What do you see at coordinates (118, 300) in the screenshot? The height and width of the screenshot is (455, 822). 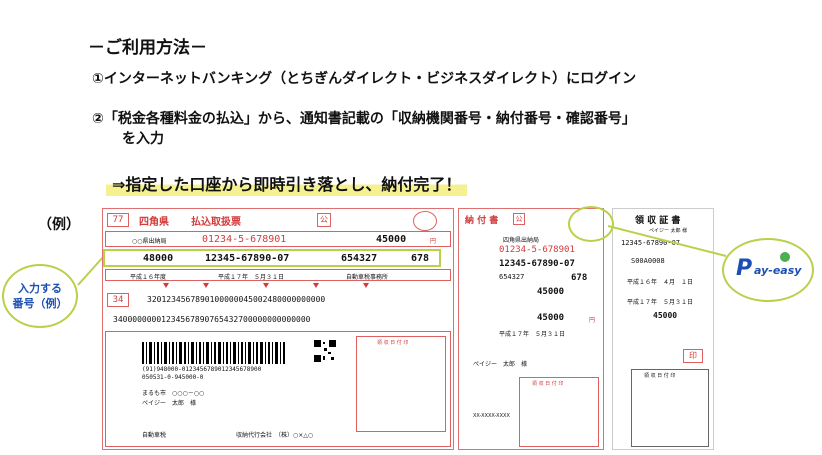 I see `ocr-code: 34` at bounding box center [118, 300].